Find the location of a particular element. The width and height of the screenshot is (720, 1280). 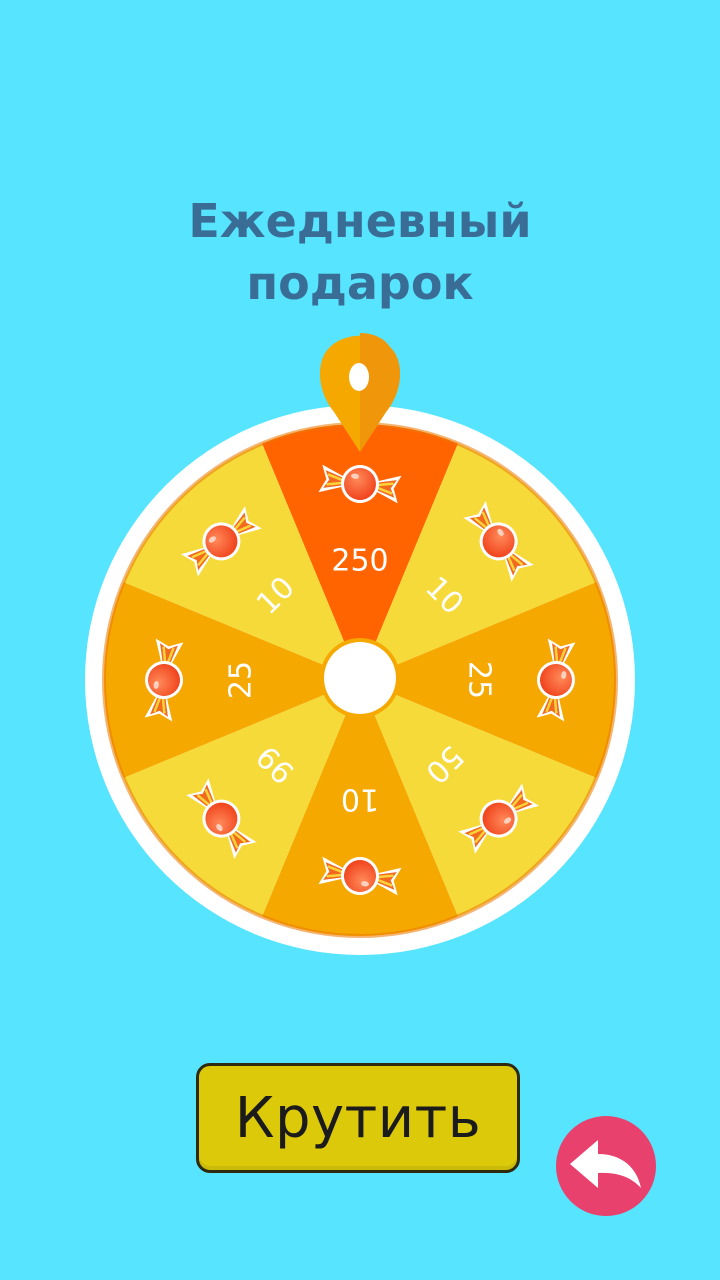

wheel-segment-value: 250 is located at coordinates (359, 561).